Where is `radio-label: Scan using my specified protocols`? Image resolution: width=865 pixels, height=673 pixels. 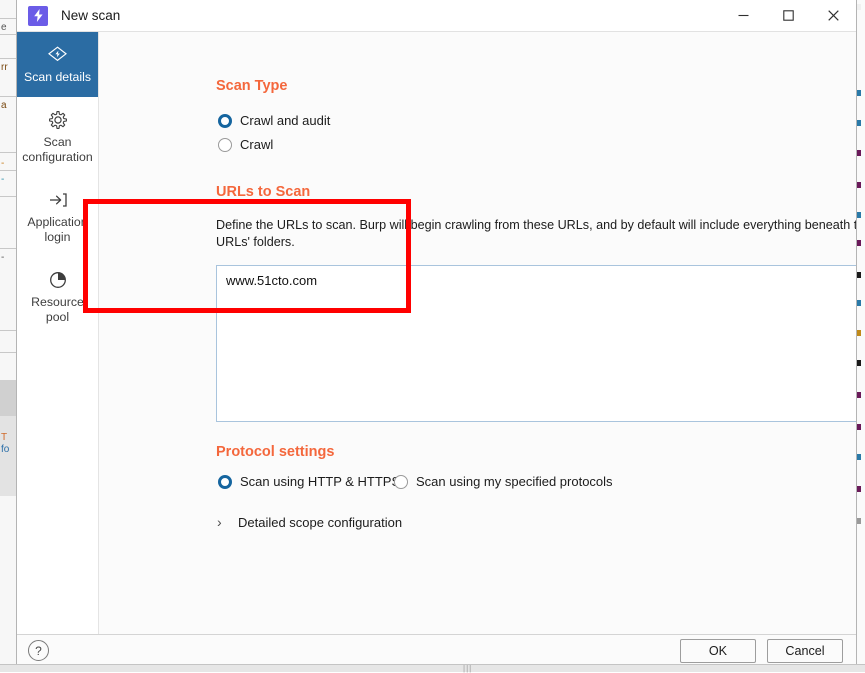
radio-label: Scan using my specified protocols is located at coordinates (514, 481).